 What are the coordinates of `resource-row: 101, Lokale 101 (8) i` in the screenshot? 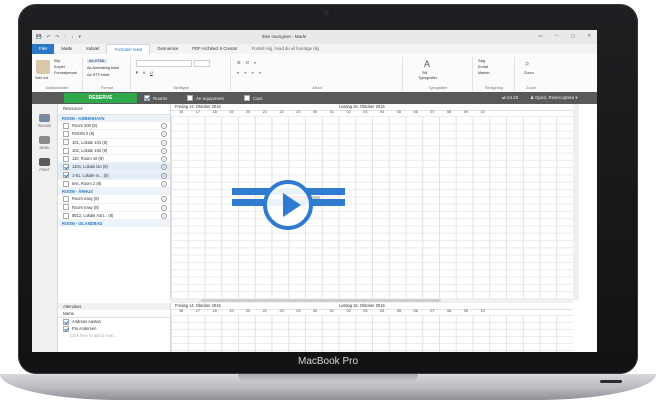 It's located at (114, 143).